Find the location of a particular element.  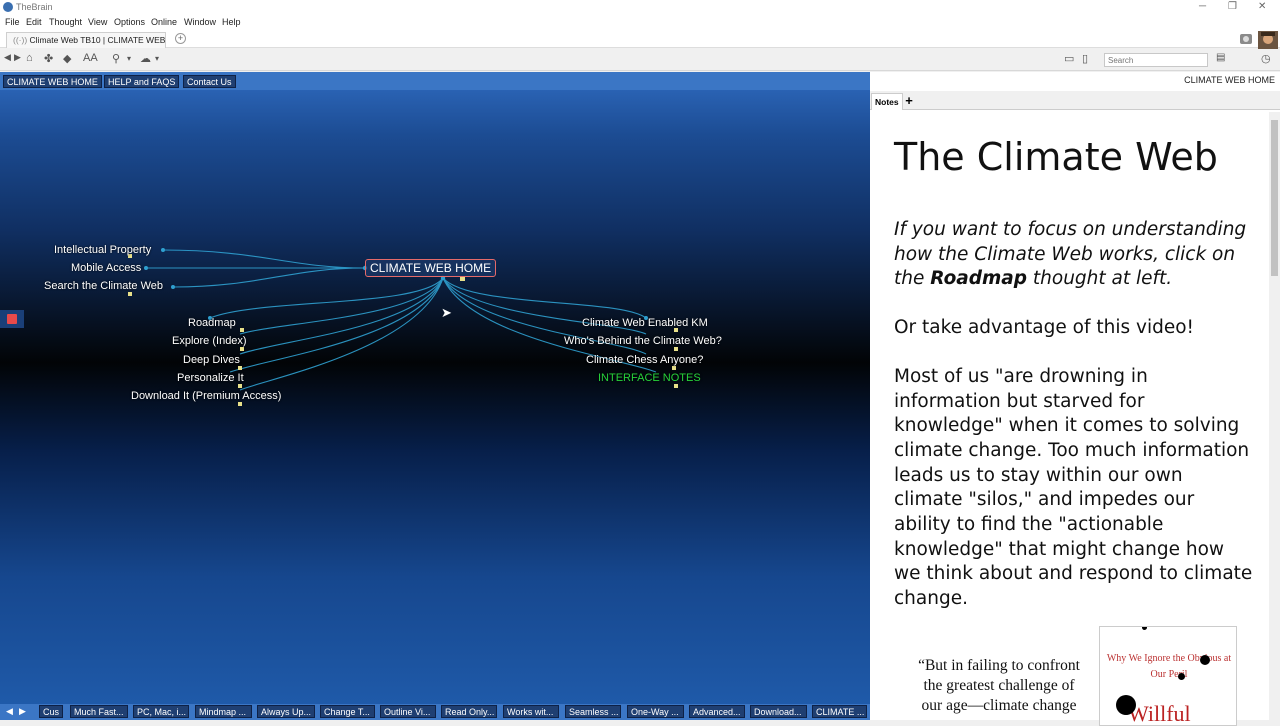

child-thought-deep-dives: Deep Dives is located at coordinates (211, 360).